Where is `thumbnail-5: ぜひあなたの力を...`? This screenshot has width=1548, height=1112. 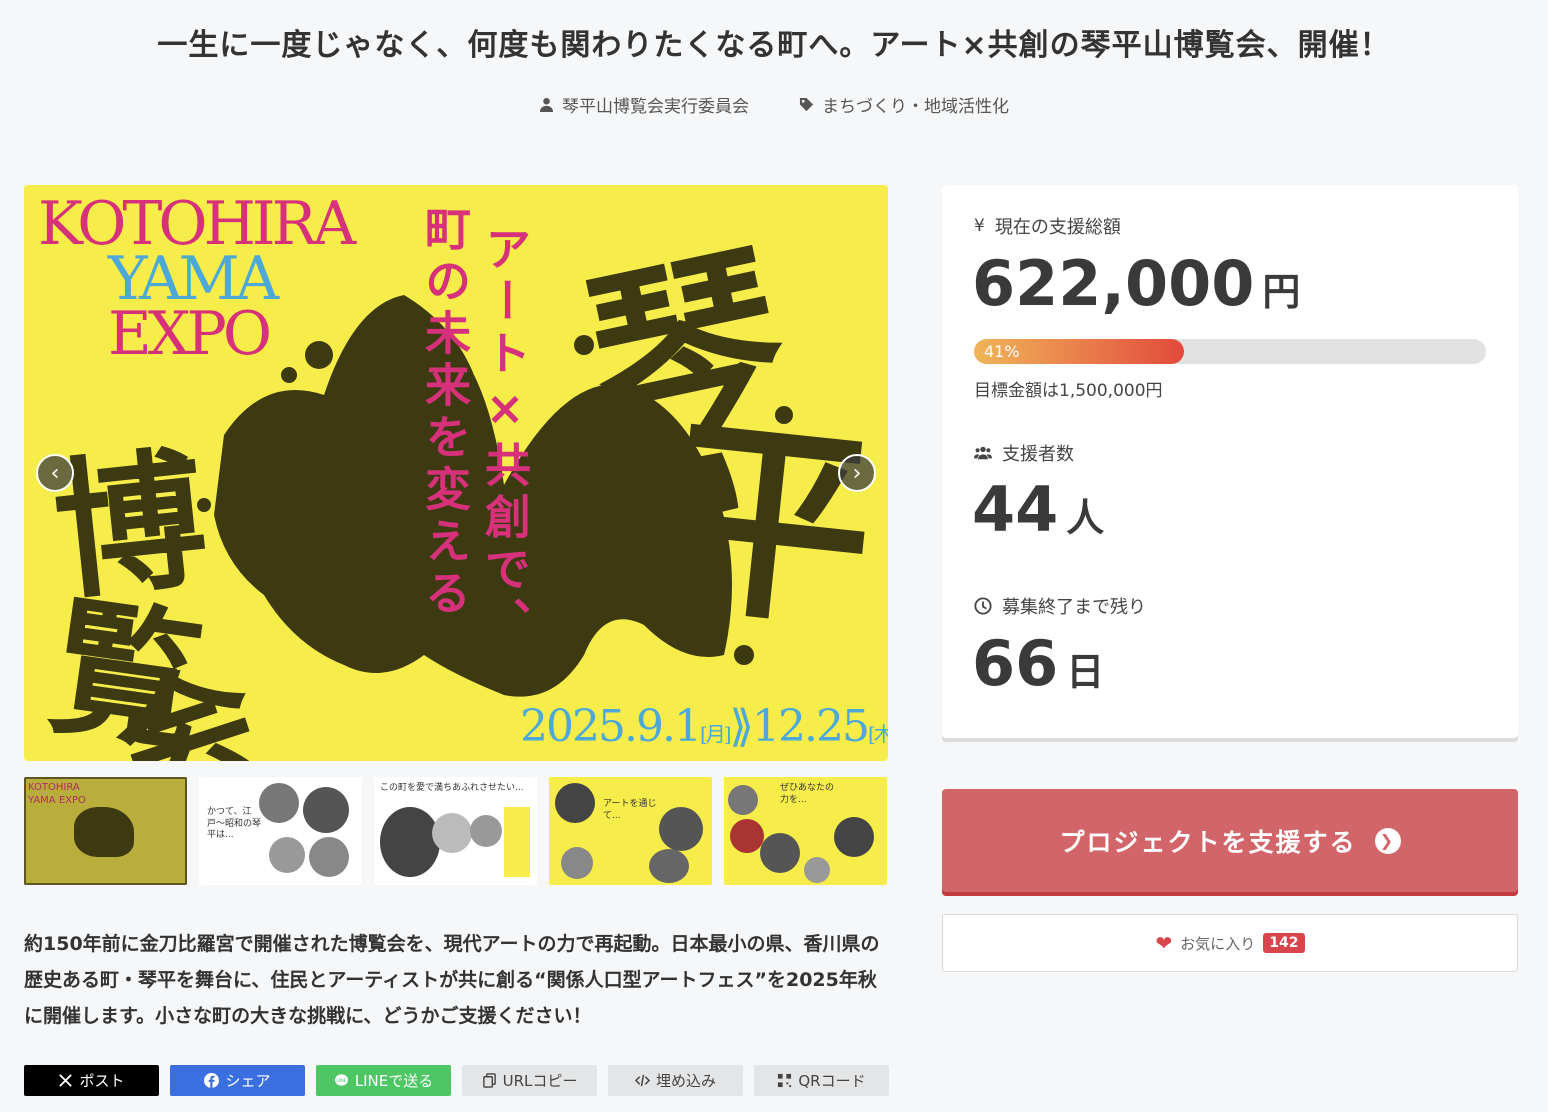 thumbnail-5: ぜひあなたの力を... is located at coordinates (805, 831).